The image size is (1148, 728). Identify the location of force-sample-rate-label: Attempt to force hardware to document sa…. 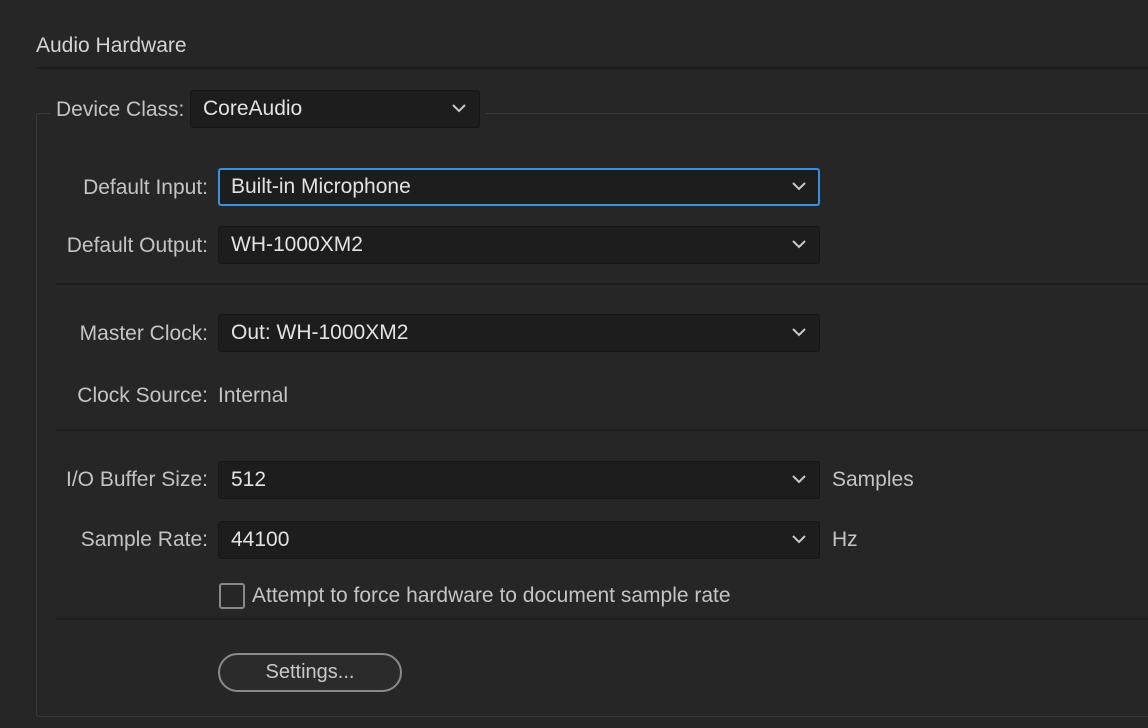
(491, 596).